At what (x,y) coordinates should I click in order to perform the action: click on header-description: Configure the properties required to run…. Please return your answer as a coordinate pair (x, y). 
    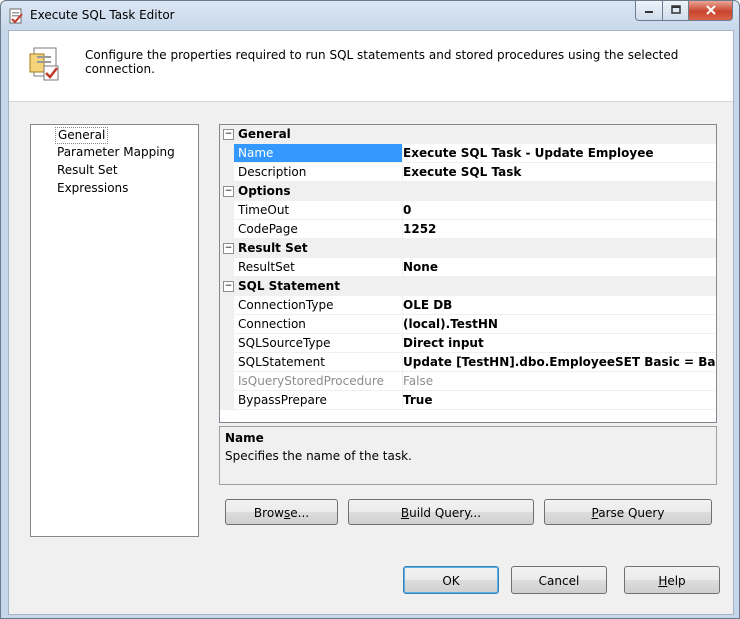
    Looking at the image, I should click on (382, 62).